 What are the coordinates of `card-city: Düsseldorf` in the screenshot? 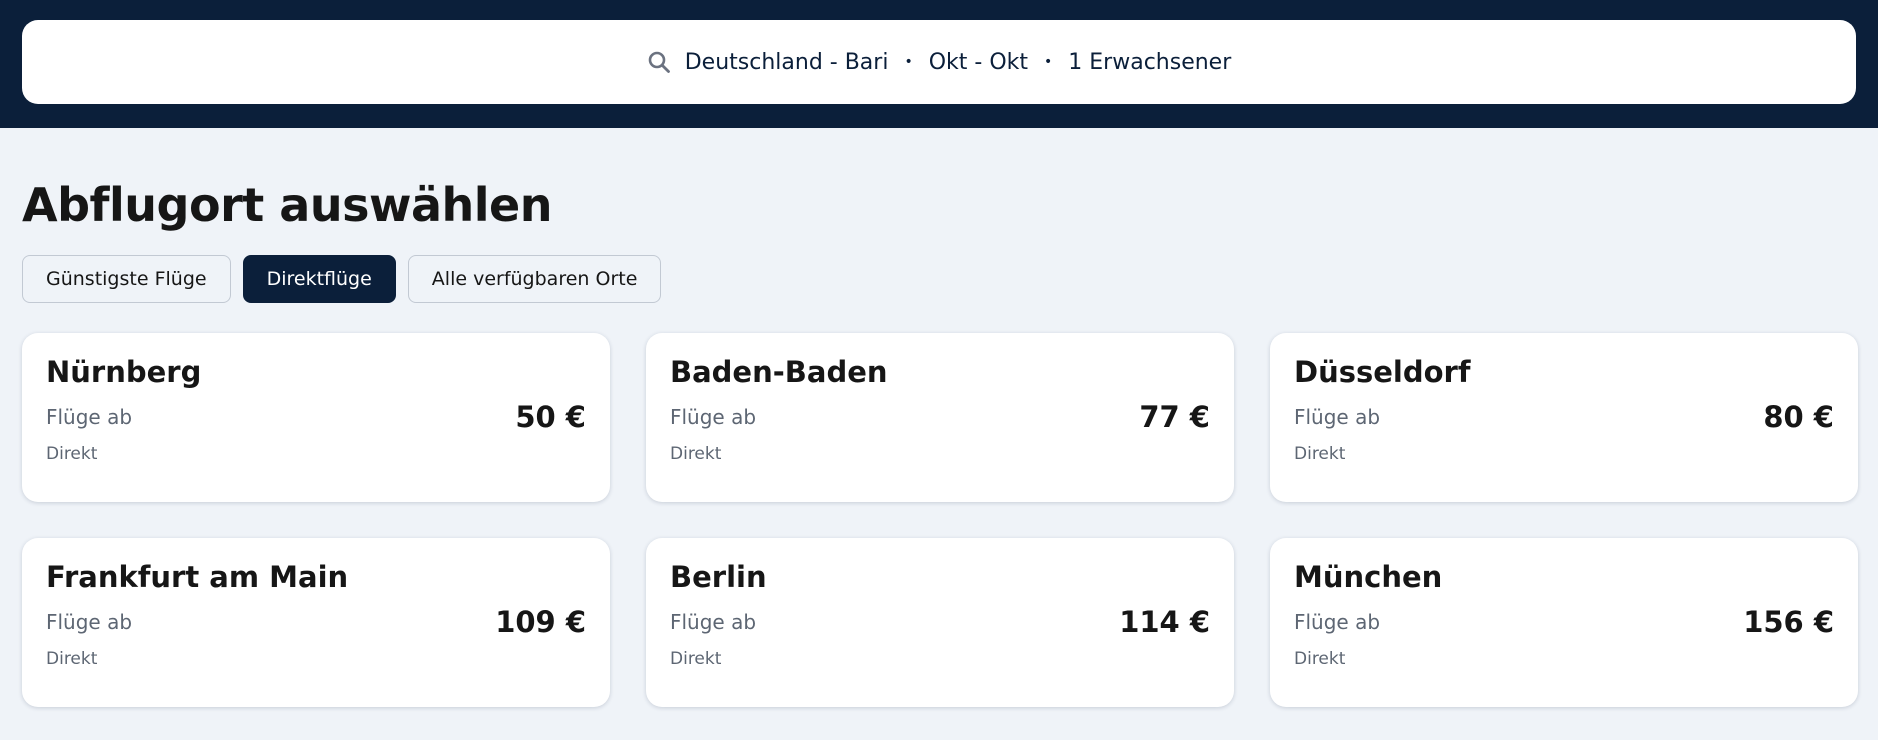 It's located at (1382, 372).